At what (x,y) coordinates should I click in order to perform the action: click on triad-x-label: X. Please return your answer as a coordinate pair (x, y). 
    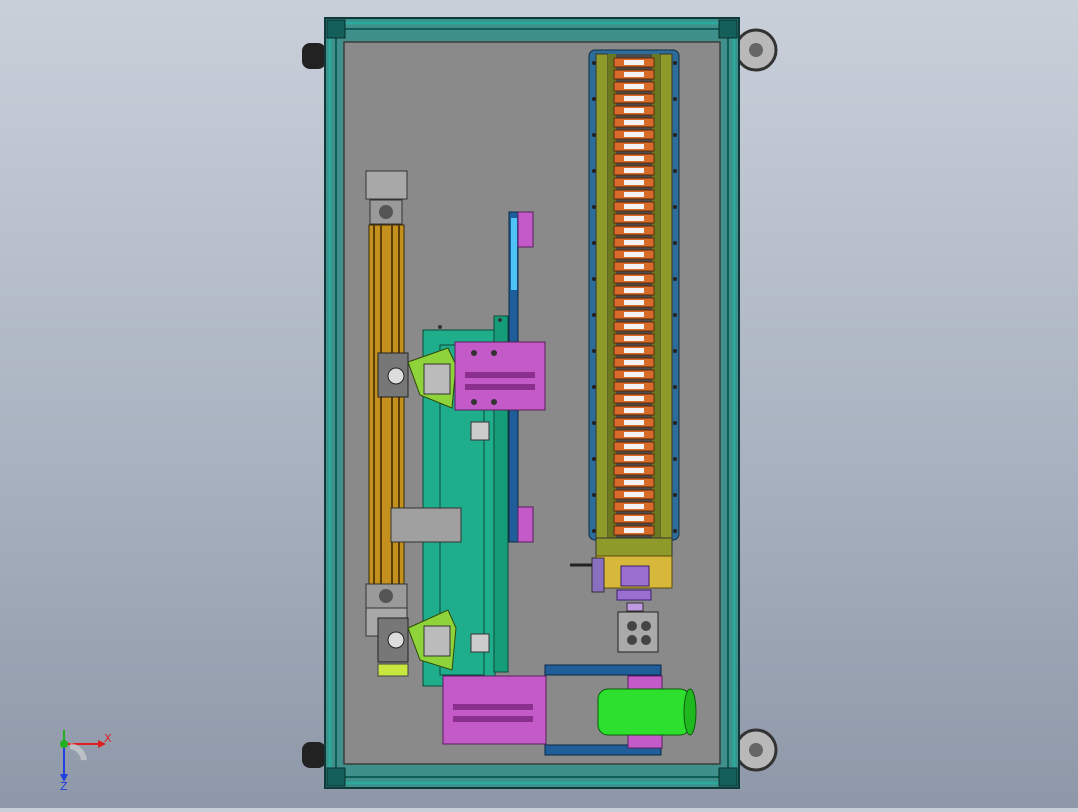
    Looking at the image, I should click on (108, 738).